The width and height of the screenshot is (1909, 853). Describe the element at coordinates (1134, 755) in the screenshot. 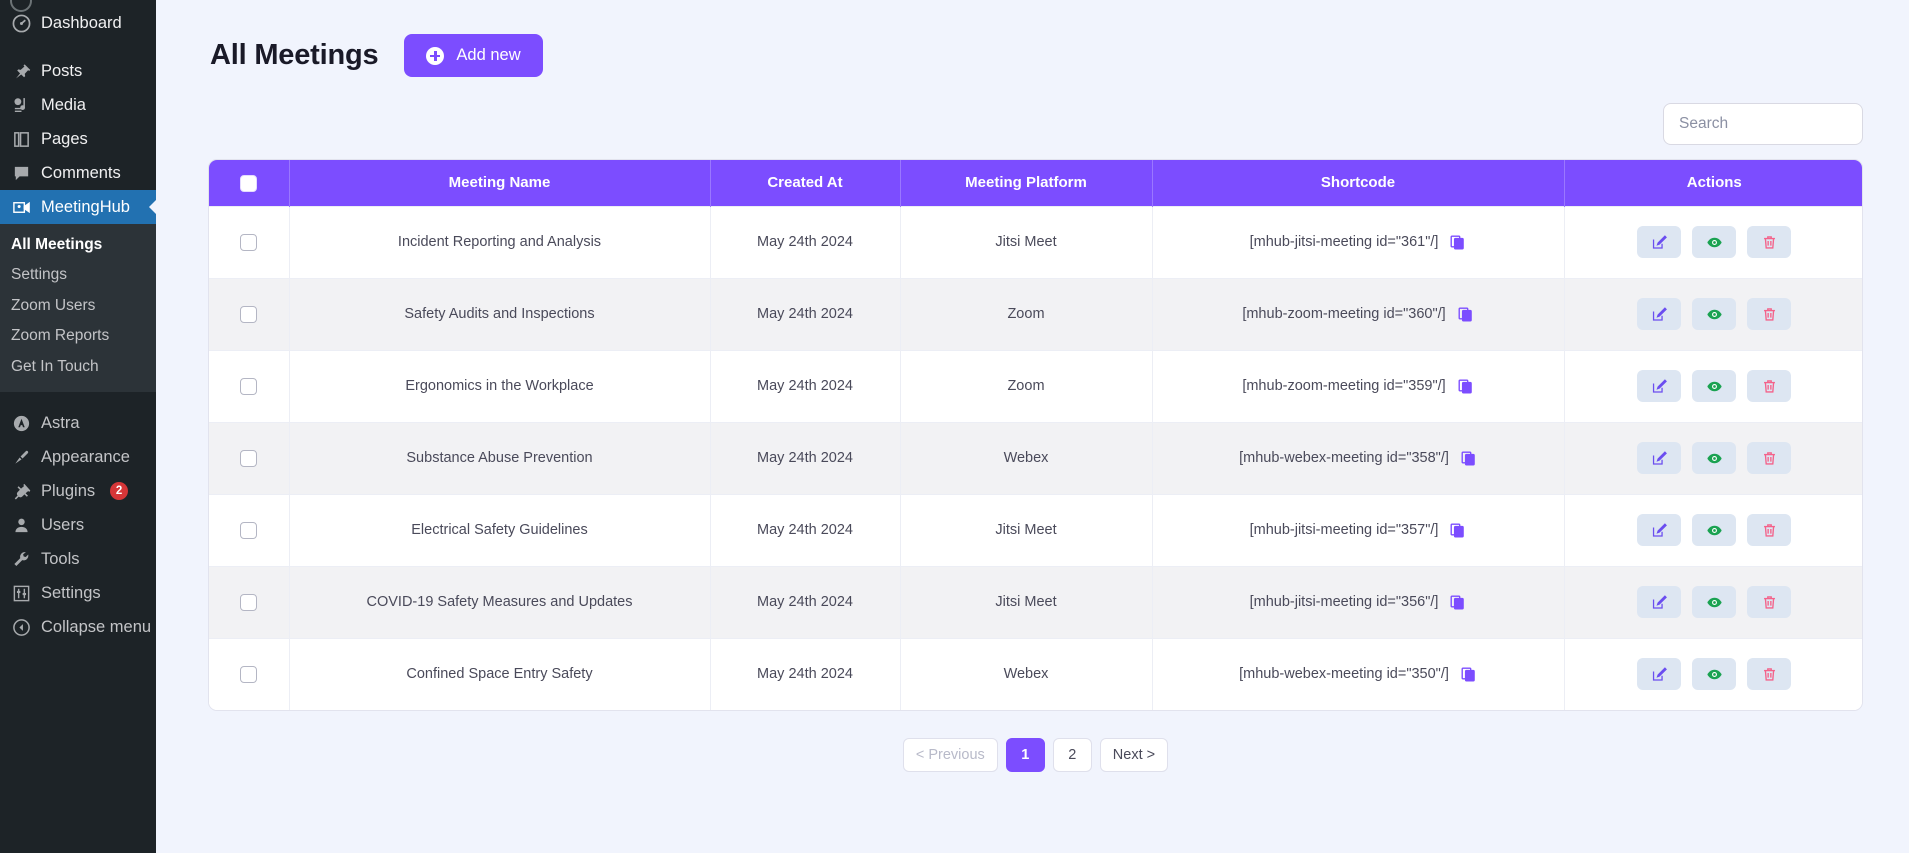

I see `pagination-next: Next >` at that location.